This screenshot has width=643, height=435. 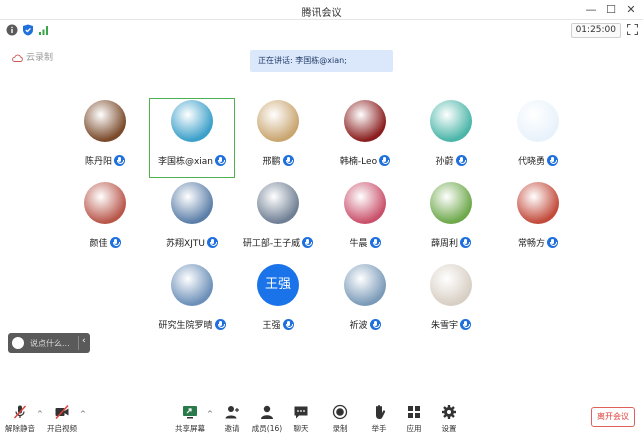 What do you see at coordinates (449, 428) in the screenshot?
I see `settings-label: 设置` at bounding box center [449, 428].